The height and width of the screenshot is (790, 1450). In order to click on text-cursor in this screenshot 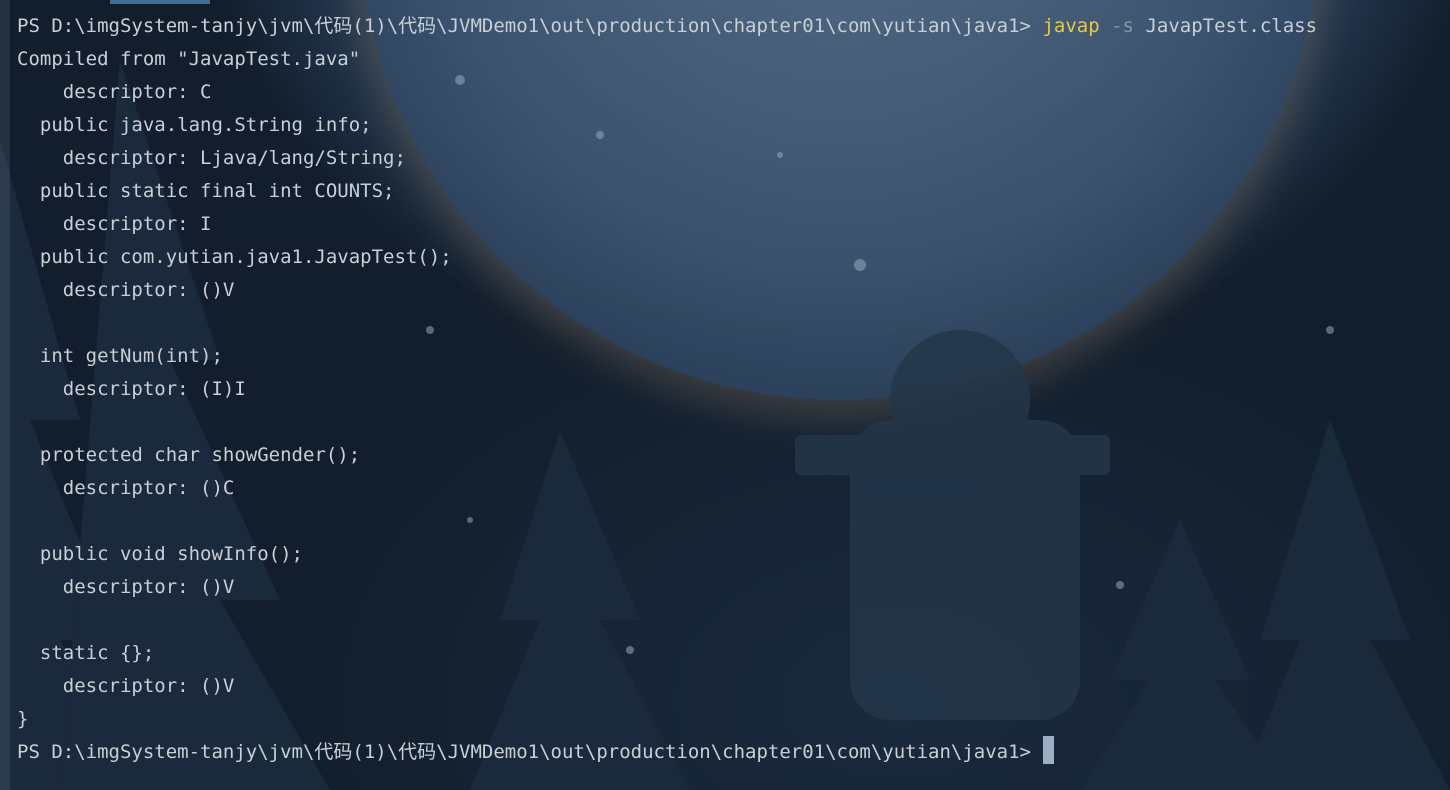, I will do `click(1048, 750)`.